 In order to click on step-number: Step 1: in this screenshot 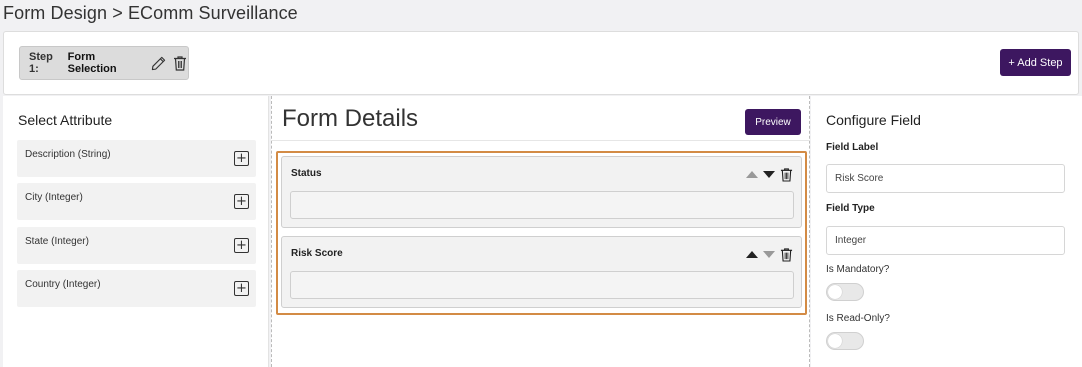, I will do `click(41, 63)`.